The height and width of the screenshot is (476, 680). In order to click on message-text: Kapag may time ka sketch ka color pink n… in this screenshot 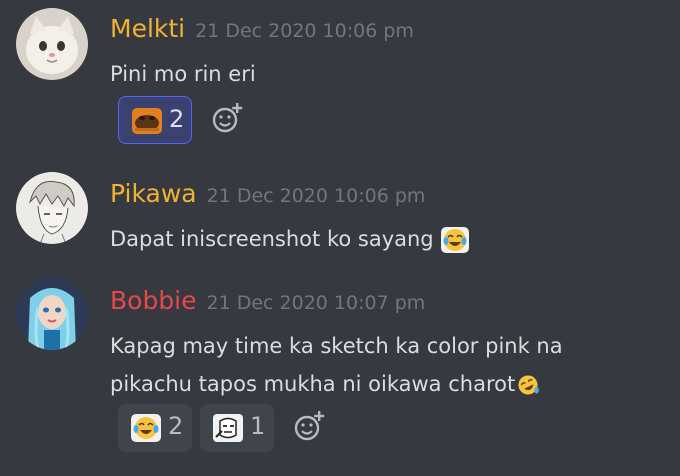, I will do `click(336, 365)`.